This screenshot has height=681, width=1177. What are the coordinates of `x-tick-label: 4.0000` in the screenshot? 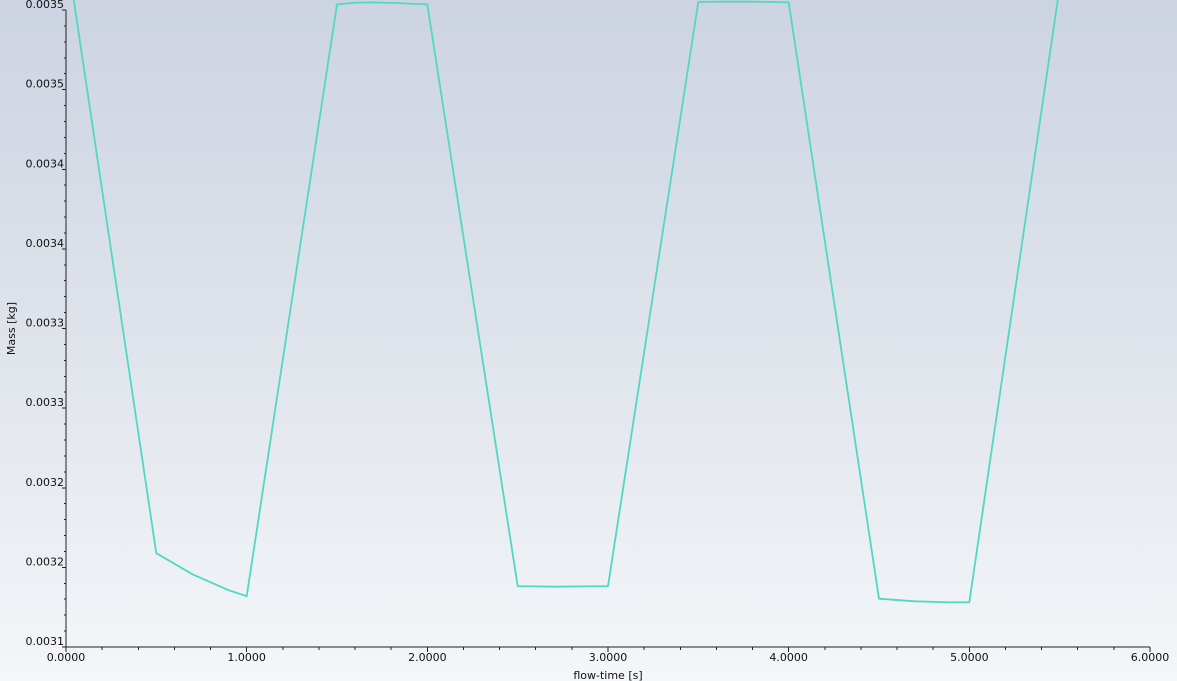 It's located at (788, 657).